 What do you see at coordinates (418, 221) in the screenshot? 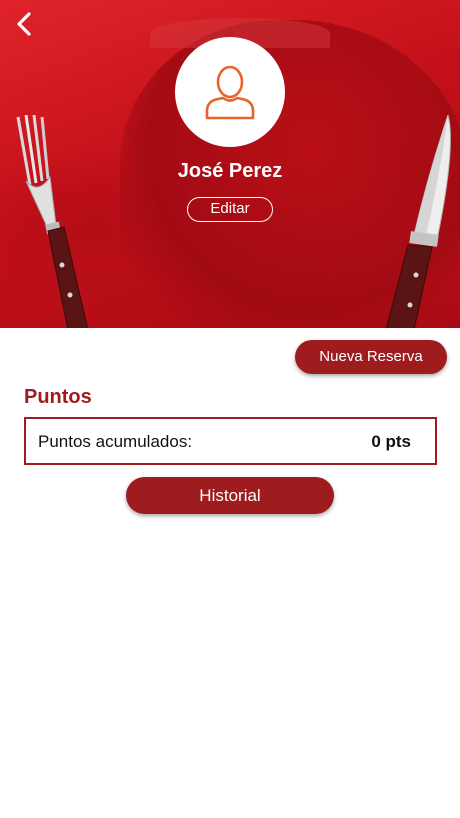
I see `knife-icon` at bounding box center [418, 221].